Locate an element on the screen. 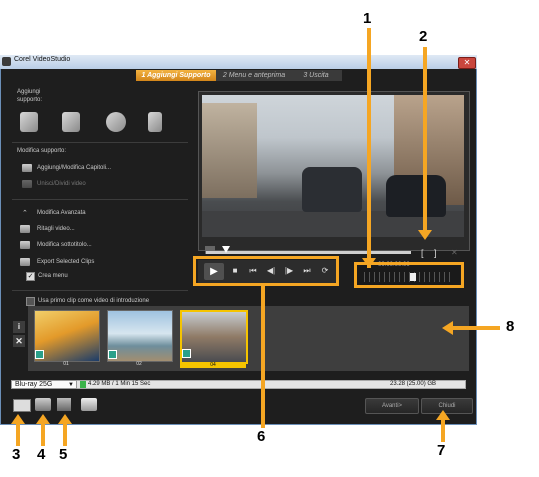 The height and width of the screenshot is (477, 539). default-chapter-settings-icon is located at coordinates (43, 404).